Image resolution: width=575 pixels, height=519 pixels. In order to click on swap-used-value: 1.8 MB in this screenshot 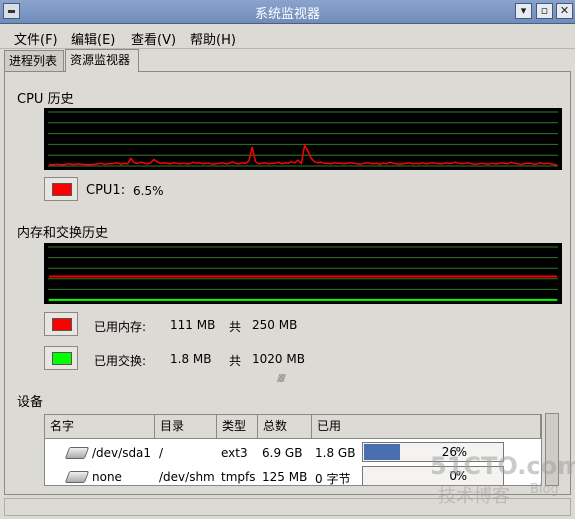, I will do `click(191, 359)`.